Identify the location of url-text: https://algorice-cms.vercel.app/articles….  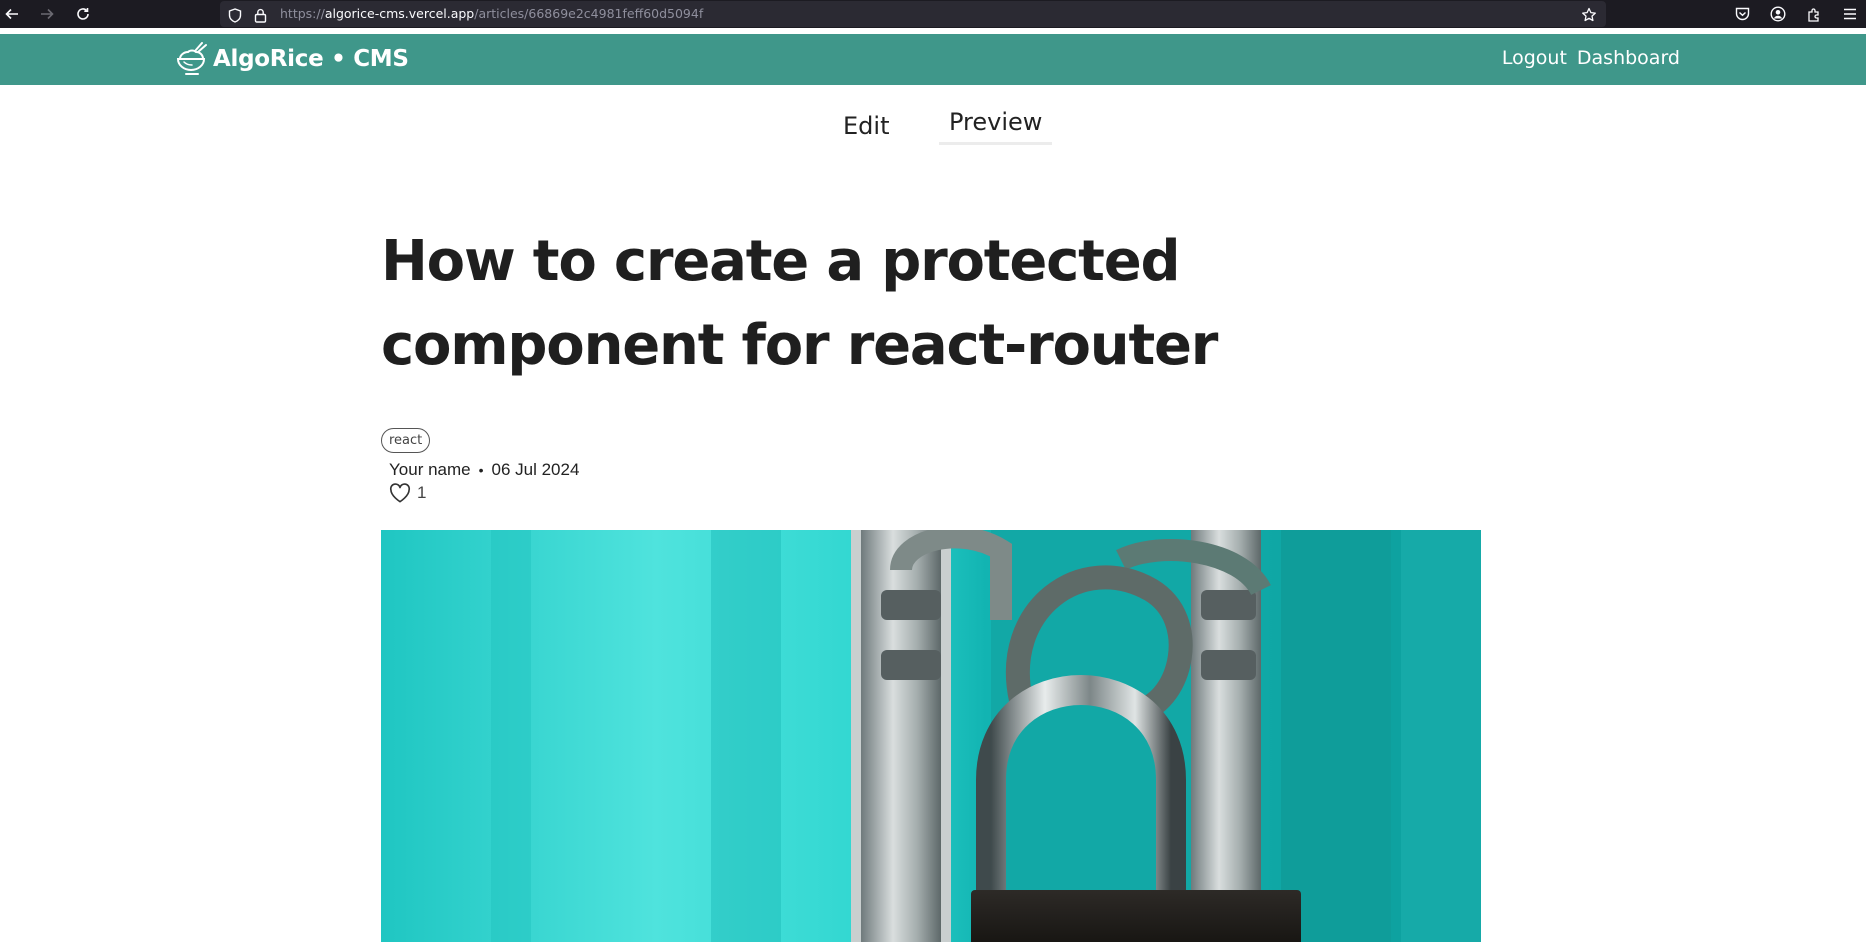
(491, 13).